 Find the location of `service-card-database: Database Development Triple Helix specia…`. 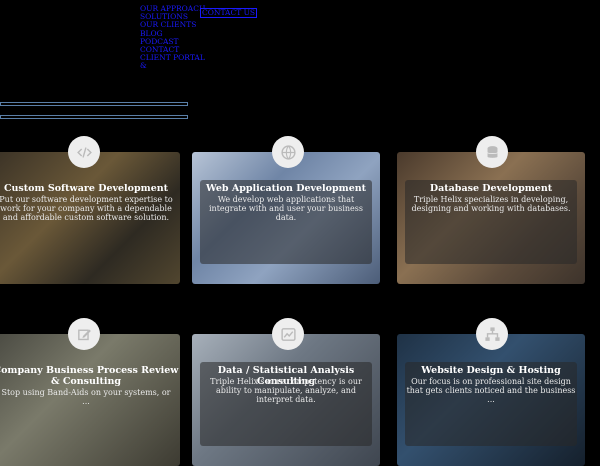

service-card-database: Database Development Triple Helix specia… is located at coordinates (491, 218).